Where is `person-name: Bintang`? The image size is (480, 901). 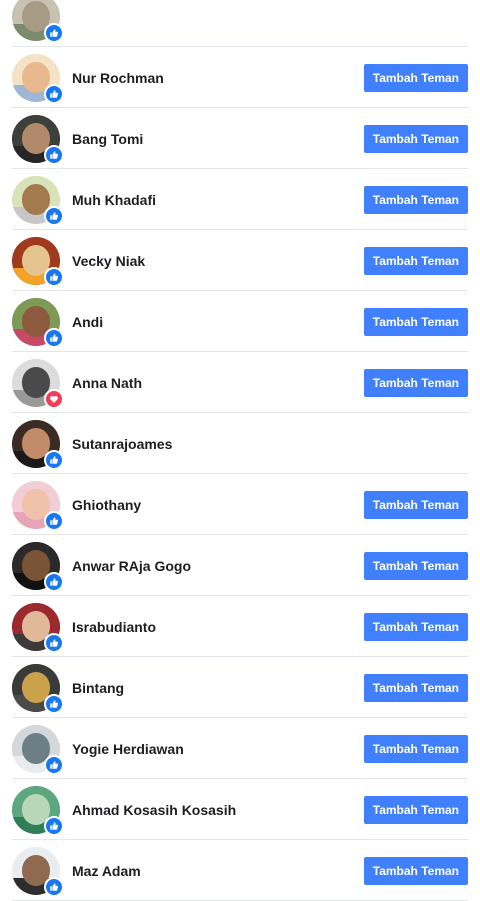
person-name: Bintang is located at coordinates (218, 688).